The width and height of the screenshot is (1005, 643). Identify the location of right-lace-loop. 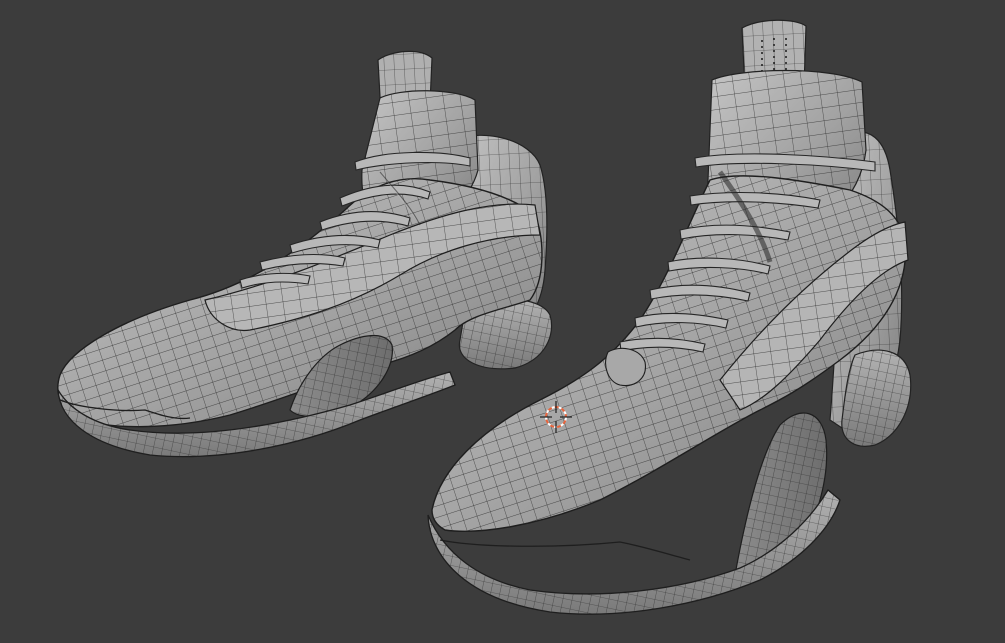
(625, 367).